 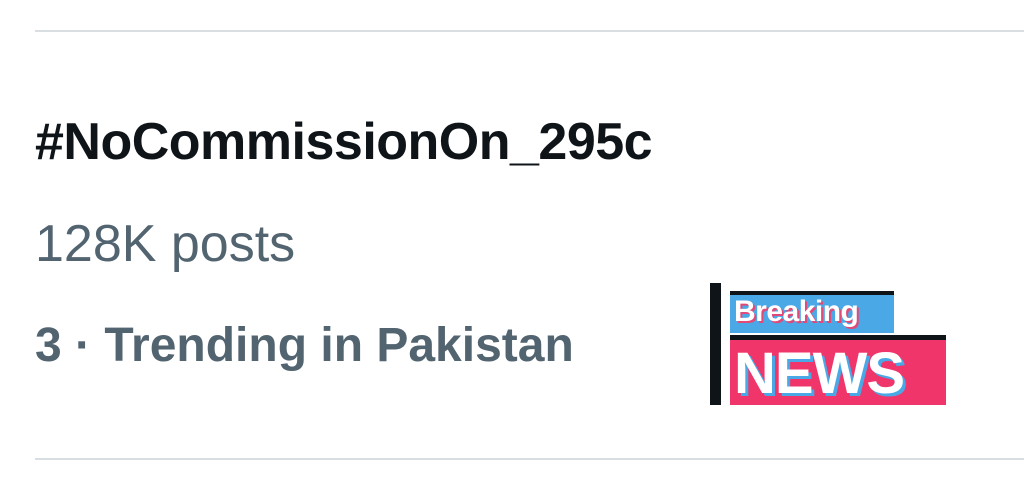 I want to click on badge-bottom-banner: NEWS, so click(x=838, y=370).